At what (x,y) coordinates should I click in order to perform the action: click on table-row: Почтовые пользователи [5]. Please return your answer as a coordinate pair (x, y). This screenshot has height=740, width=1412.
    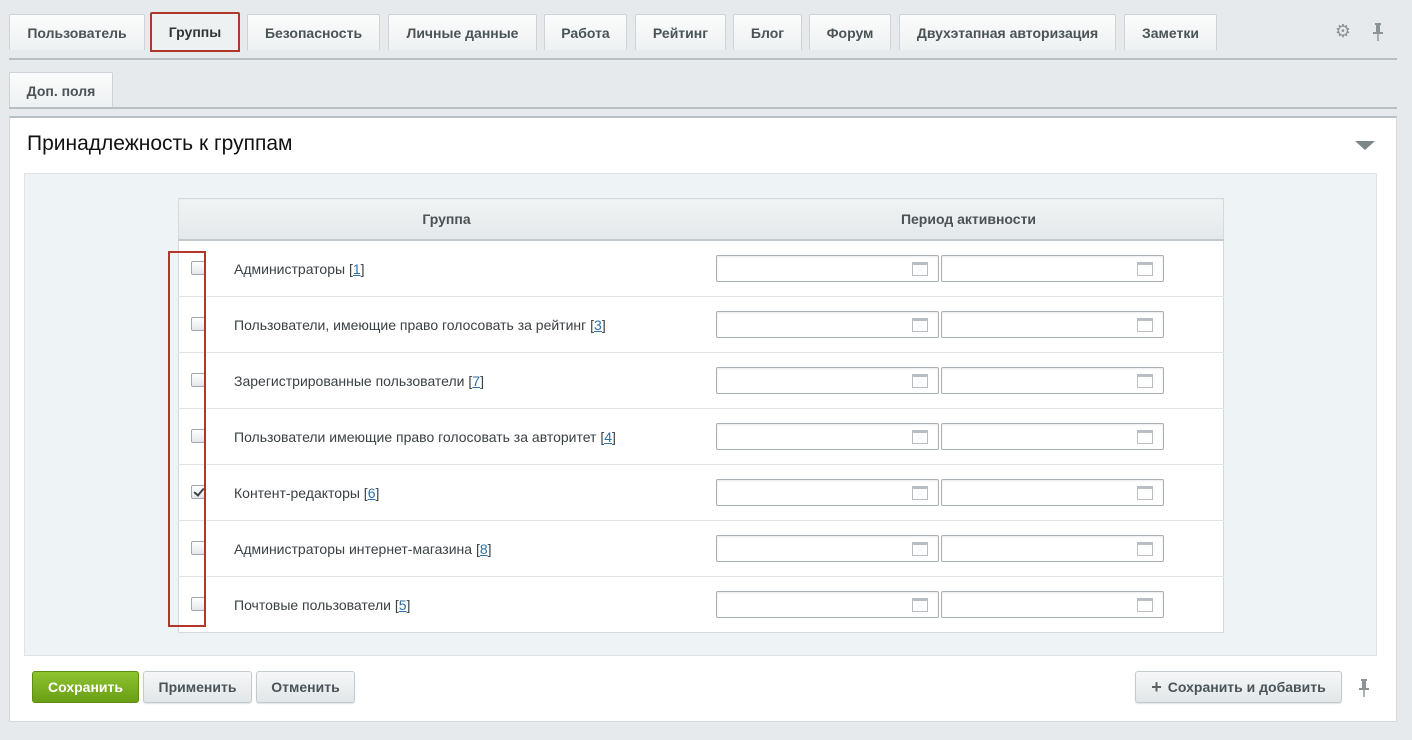
    Looking at the image, I should click on (701, 605).